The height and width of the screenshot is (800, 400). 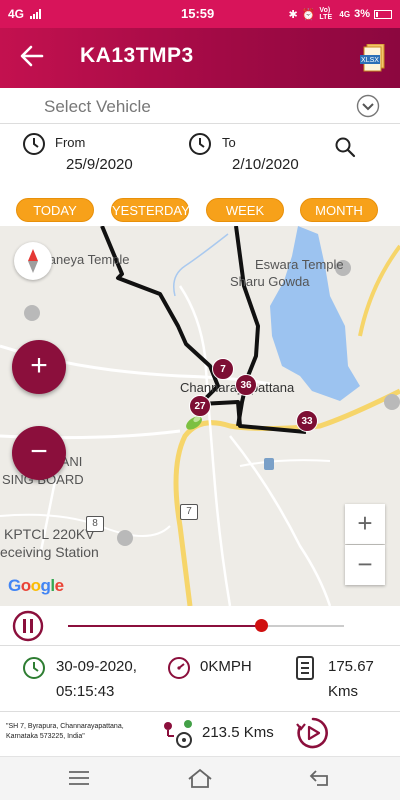 I want to click on trip-info: 30-09-2020, 05:15:43 0KMPH 175.67 Kms, so click(x=200, y=679).